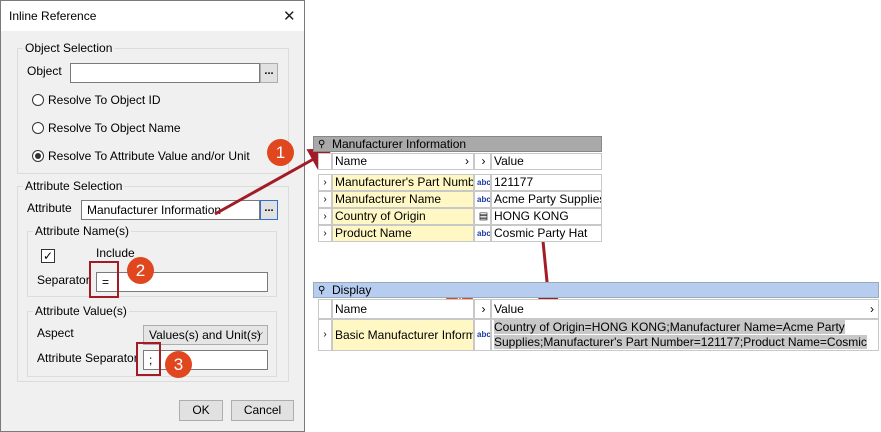 The height and width of the screenshot is (432, 881). I want to click on col-value-label: Value, so click(509, 309).